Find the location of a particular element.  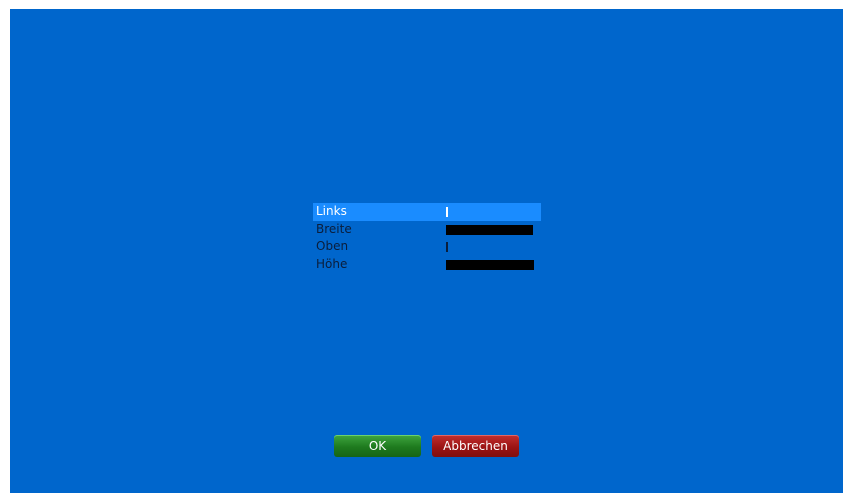

setting-row-breite: Breite is located at coordinates (427, 230).